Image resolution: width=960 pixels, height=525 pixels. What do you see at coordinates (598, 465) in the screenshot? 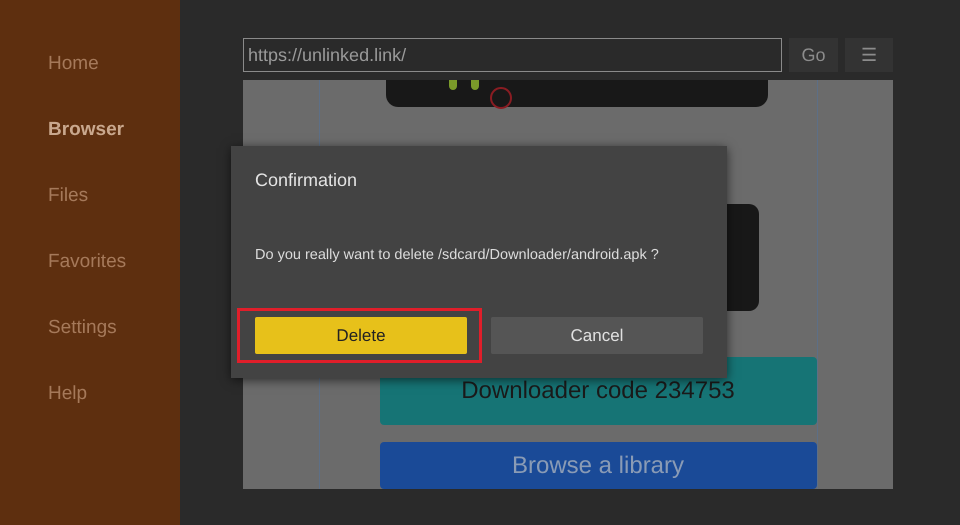
I see `page-button: Browse a library` at bounding box center [598, 465].